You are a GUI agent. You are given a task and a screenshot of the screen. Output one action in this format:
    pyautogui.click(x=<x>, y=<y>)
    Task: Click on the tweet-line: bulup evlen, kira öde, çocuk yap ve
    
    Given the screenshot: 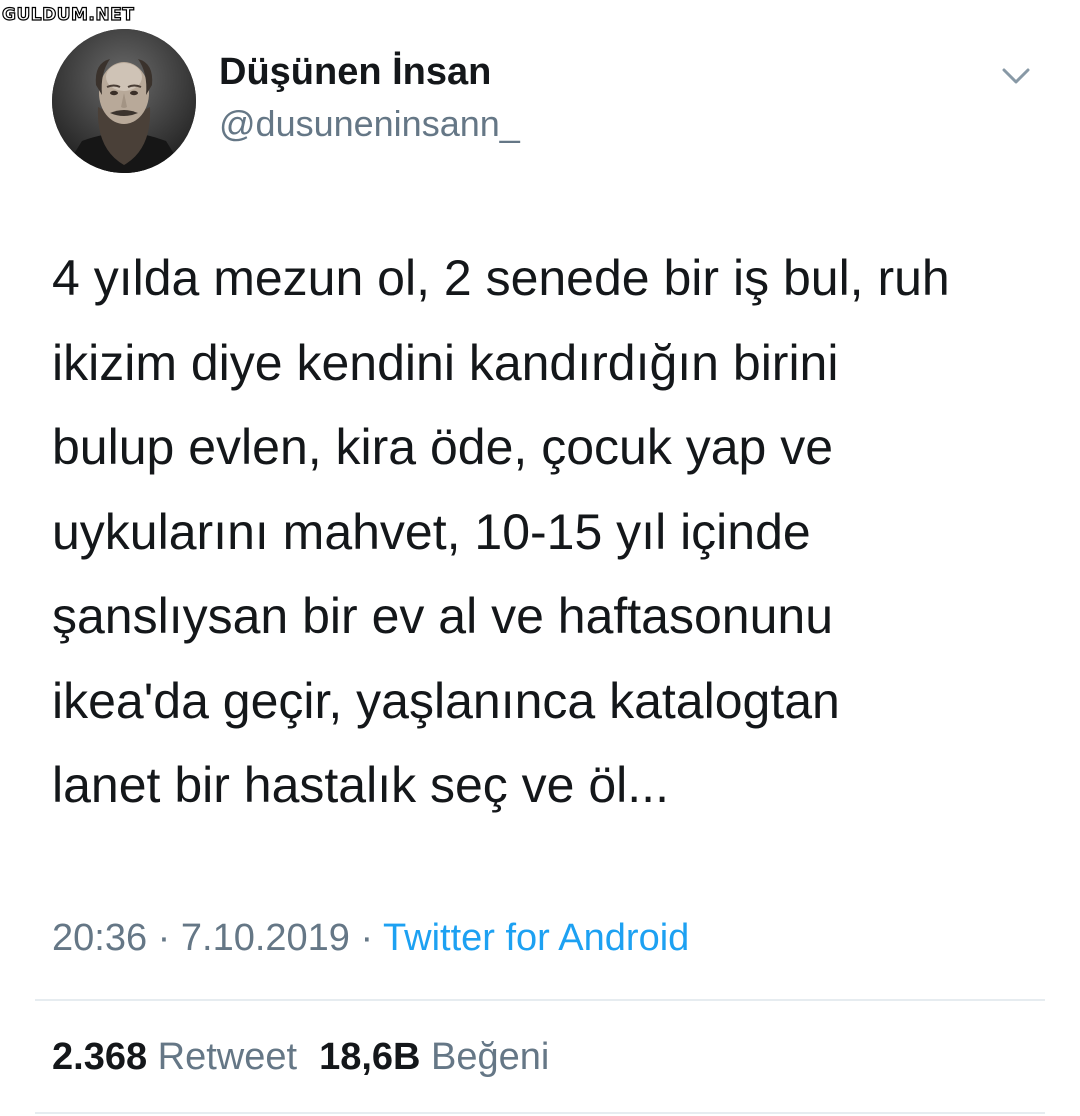 What is the action you would take?
    pyautogui.click(x=443, y=447)
    